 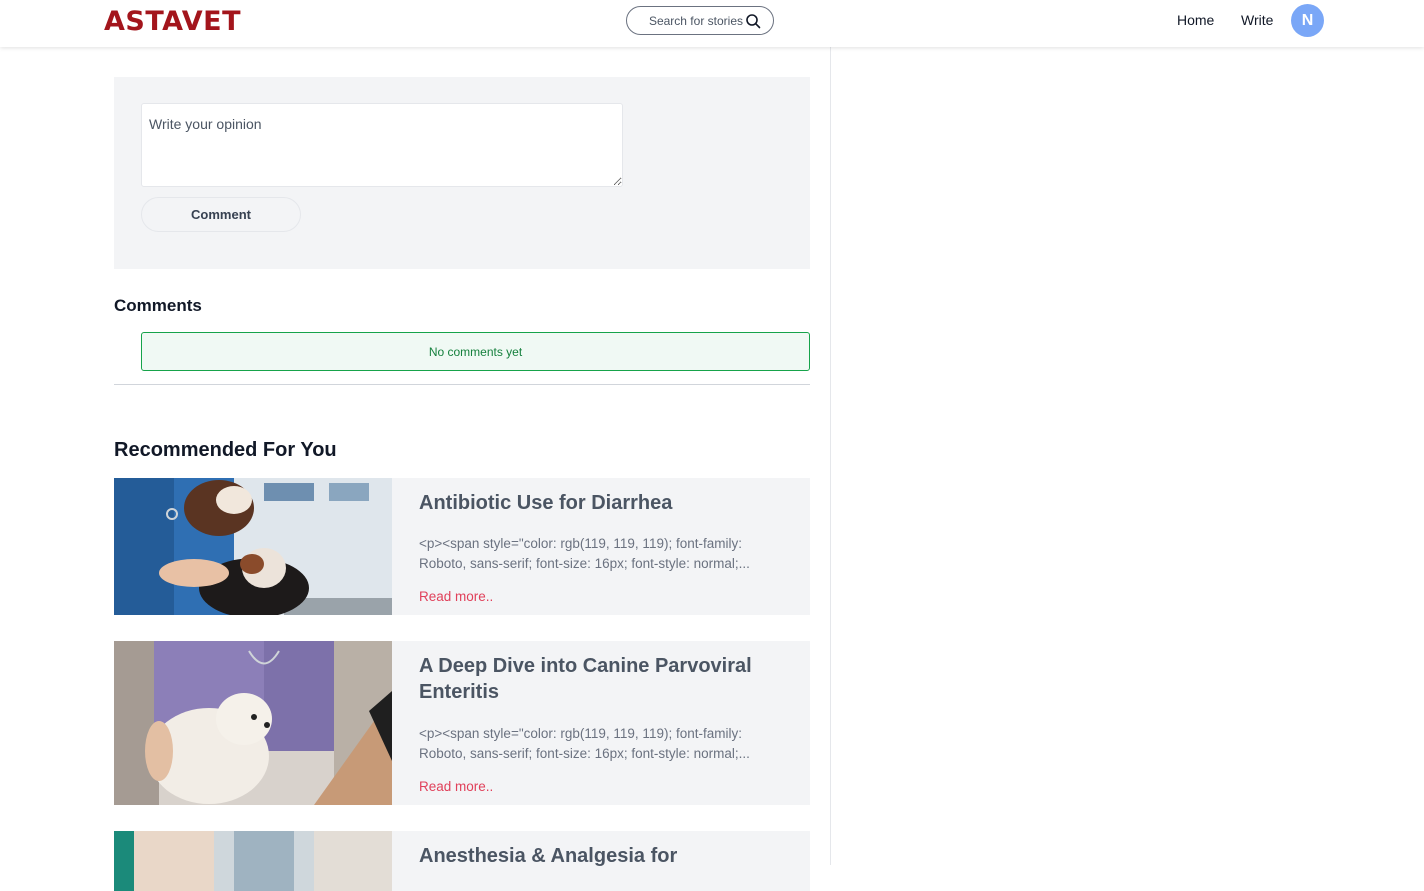 I want to click on vet-puppies-illustration, so click(x=253, y=546).